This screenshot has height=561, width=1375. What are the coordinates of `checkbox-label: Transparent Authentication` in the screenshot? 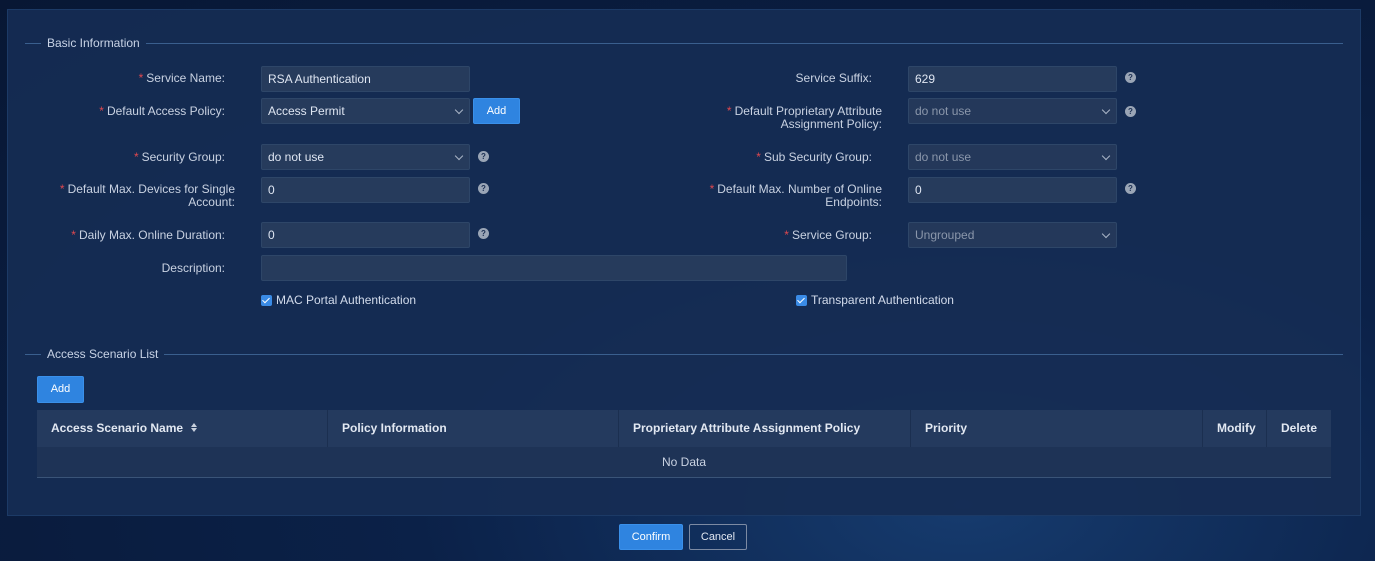 It's located at (882, 300).